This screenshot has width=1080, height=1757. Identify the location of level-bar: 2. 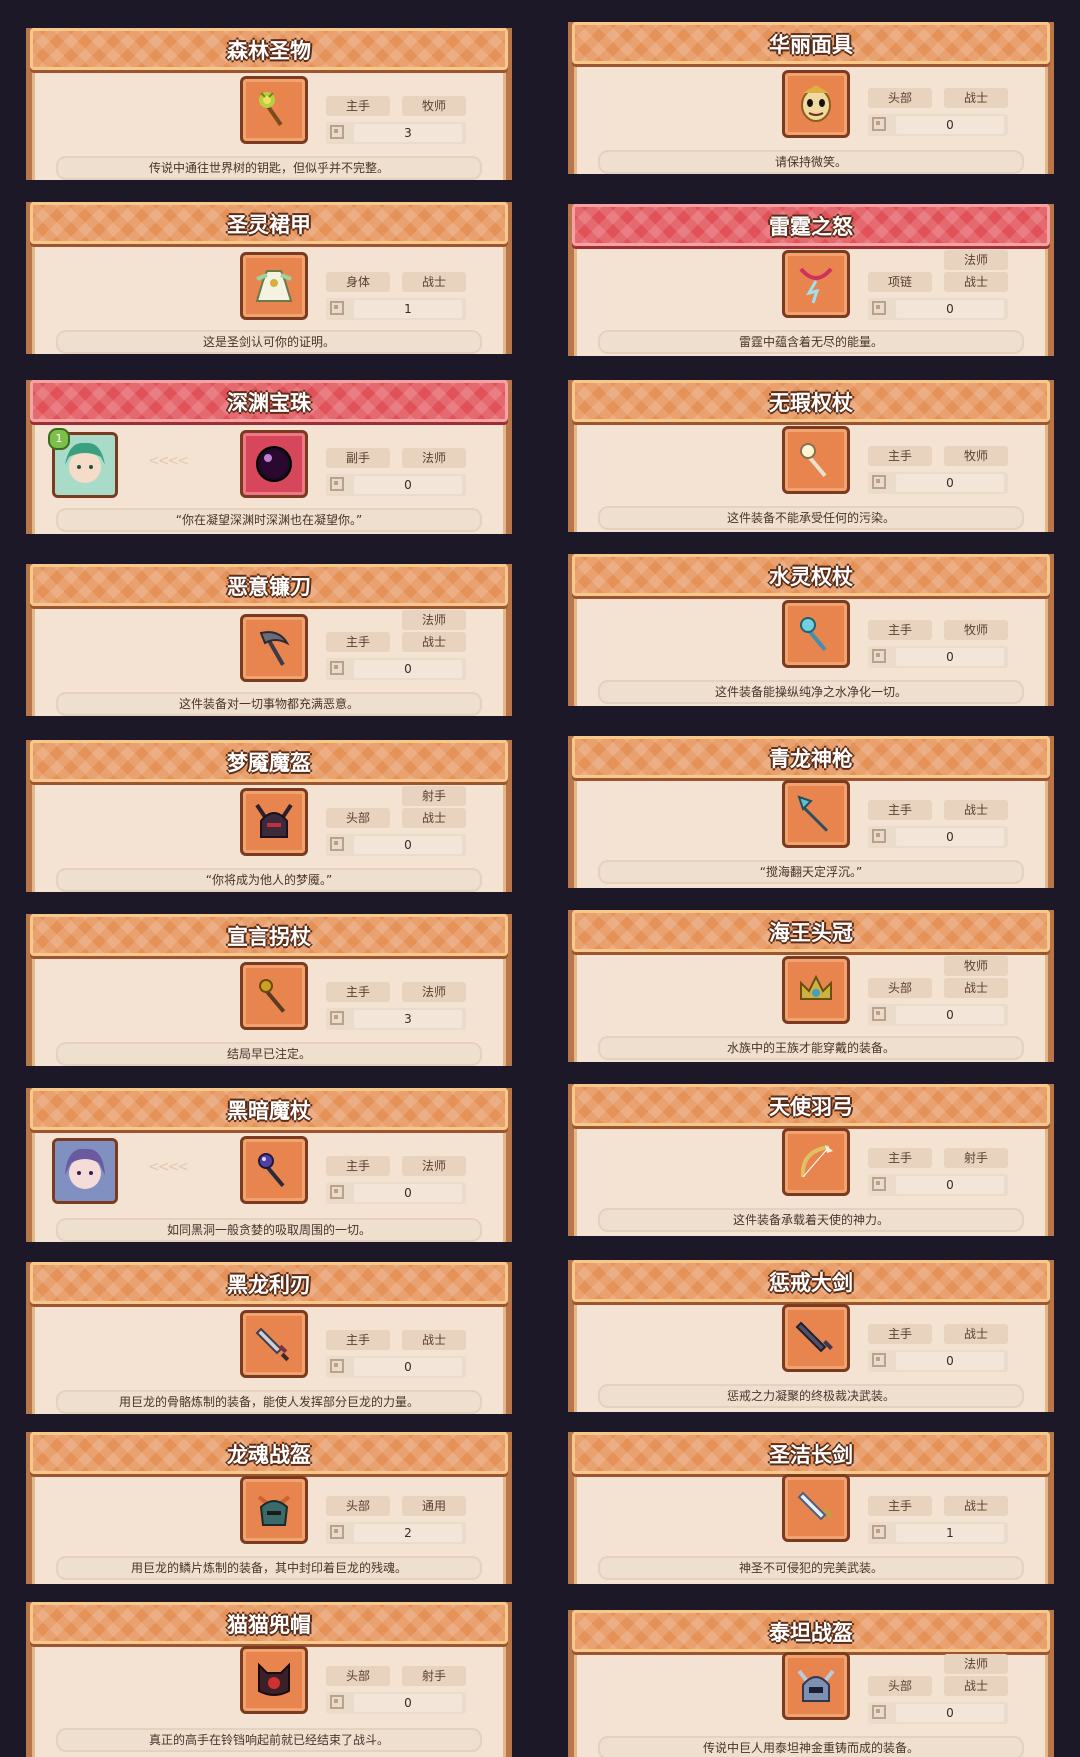
(396, 1533).